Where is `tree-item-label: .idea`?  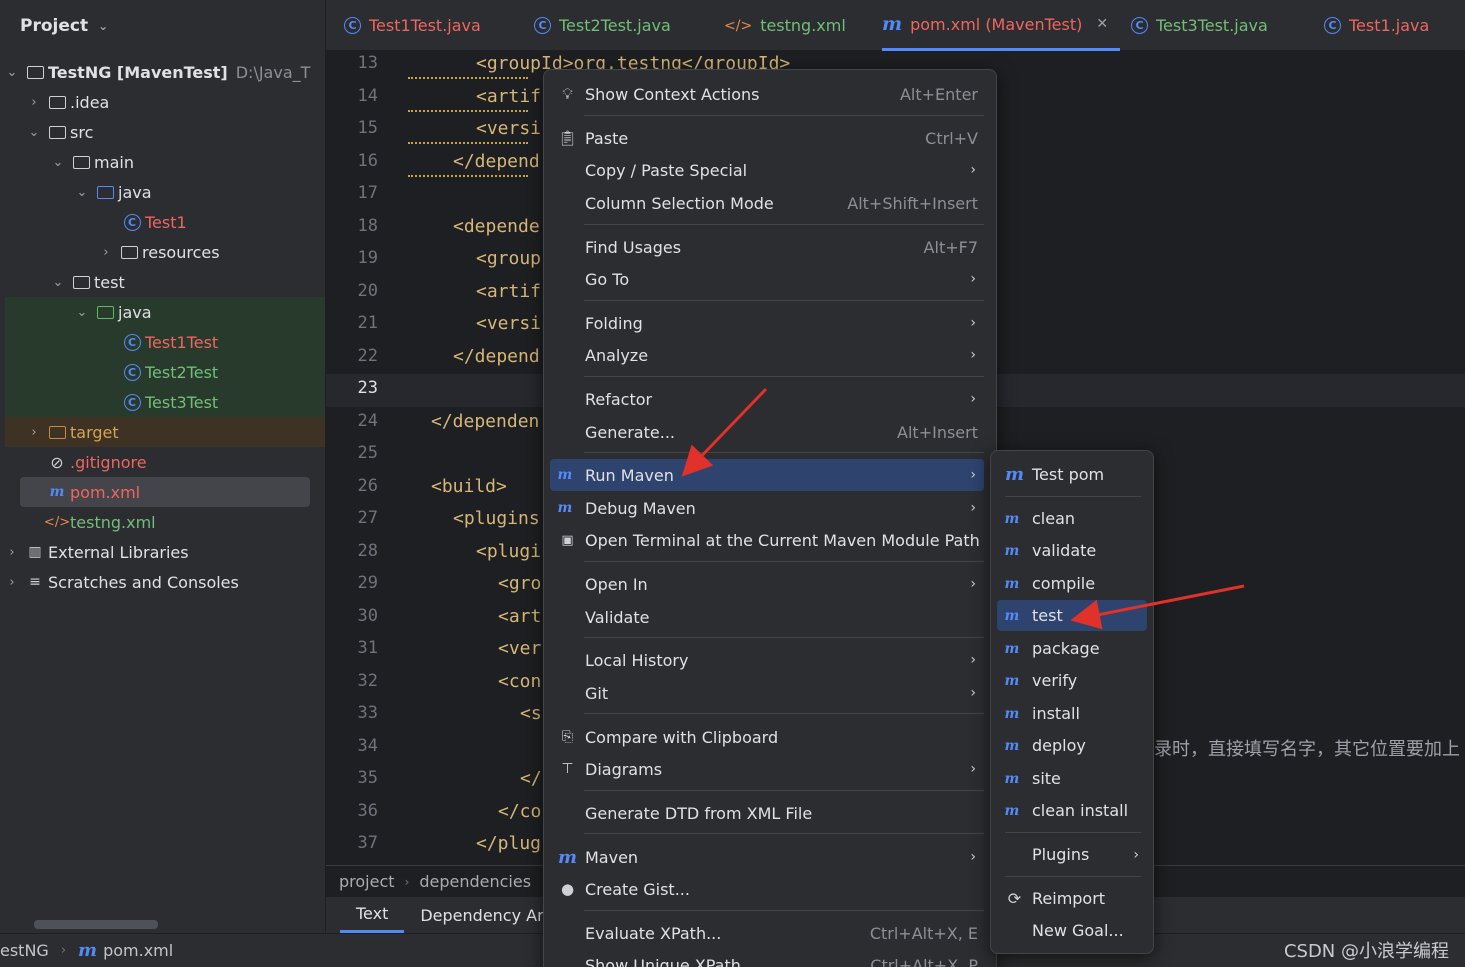
tree-item-label: .idea is located at coordinates (90, 102).